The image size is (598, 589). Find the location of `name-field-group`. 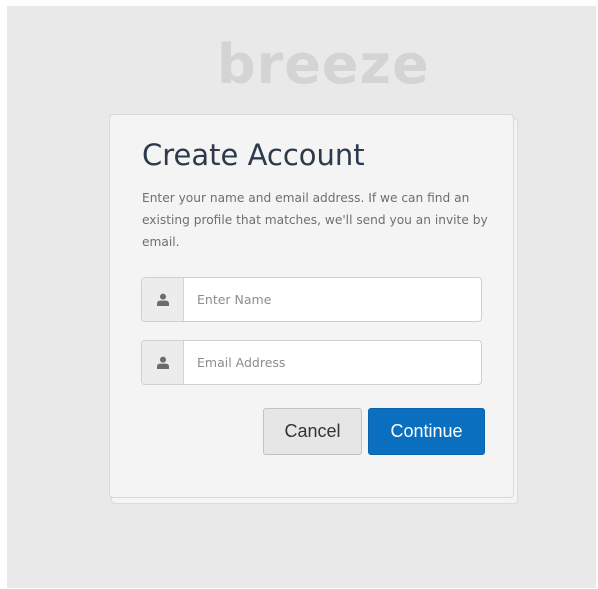

name-field-group is located at coordinates (311, 299).